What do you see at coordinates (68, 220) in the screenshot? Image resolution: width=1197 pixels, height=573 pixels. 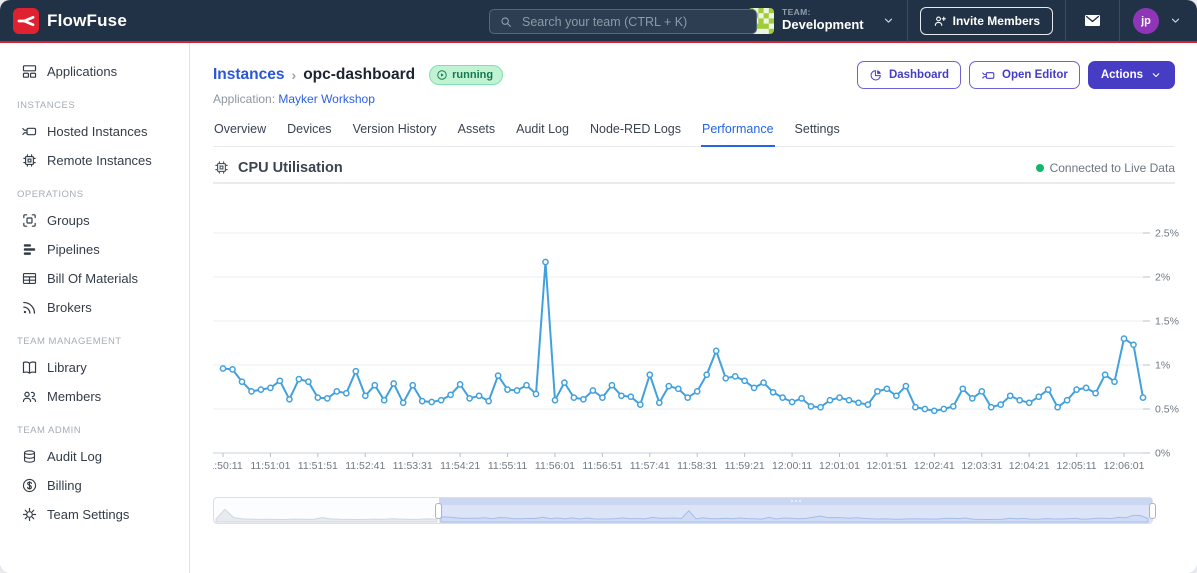 I see `sidebar-item-label: Groups` at bounding box center [68, 220].